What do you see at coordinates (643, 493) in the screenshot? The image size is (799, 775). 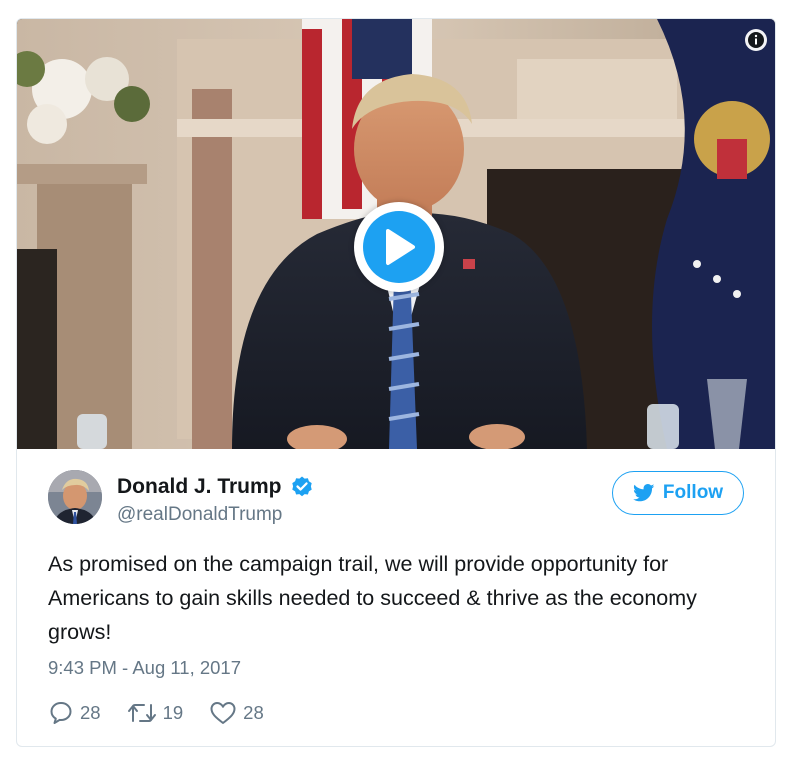 I see `twitter-bird-icon` at bounding box center [643, 493].